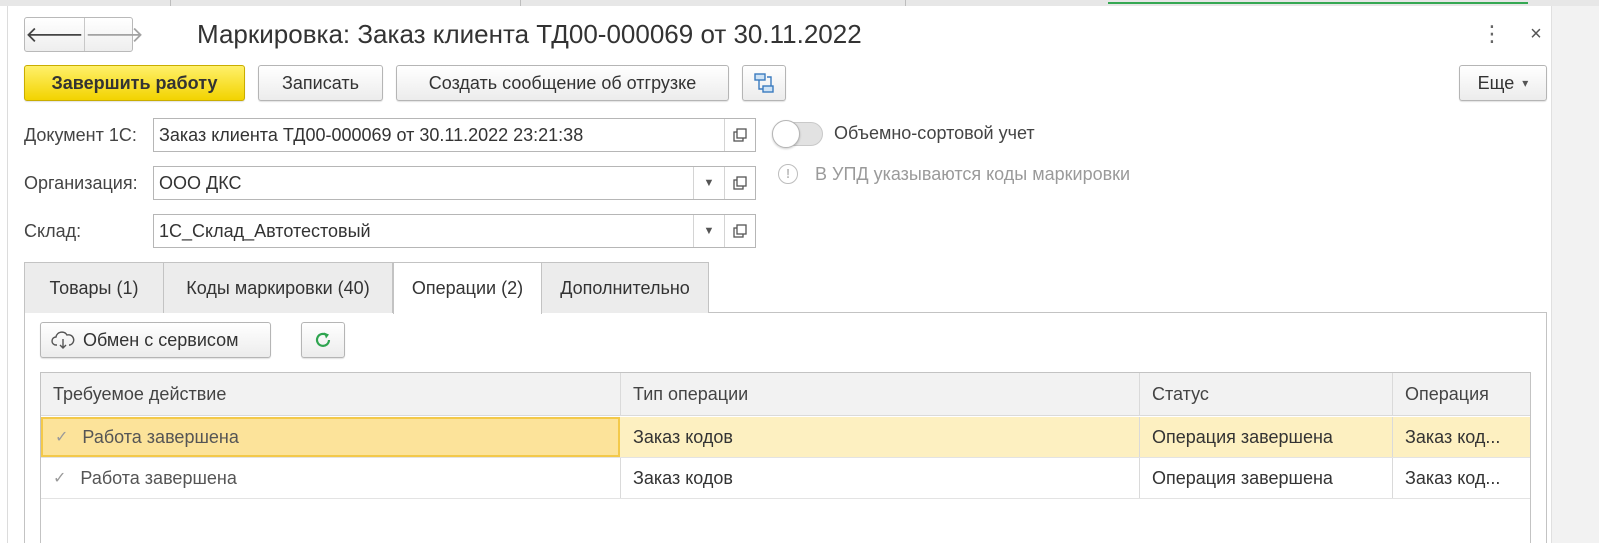 The width and height of the screenshot is (1599, 543). I want to click on tab-additional: Дополнительно, so click(625, 287).